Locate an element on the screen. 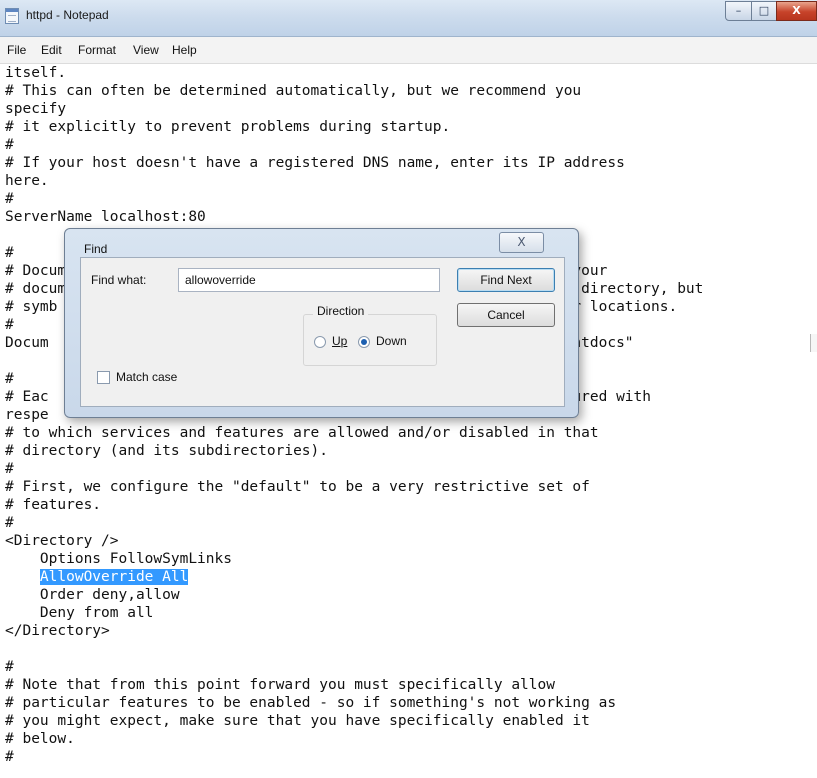  menu-format: Format is located at coordinates (97, 50).